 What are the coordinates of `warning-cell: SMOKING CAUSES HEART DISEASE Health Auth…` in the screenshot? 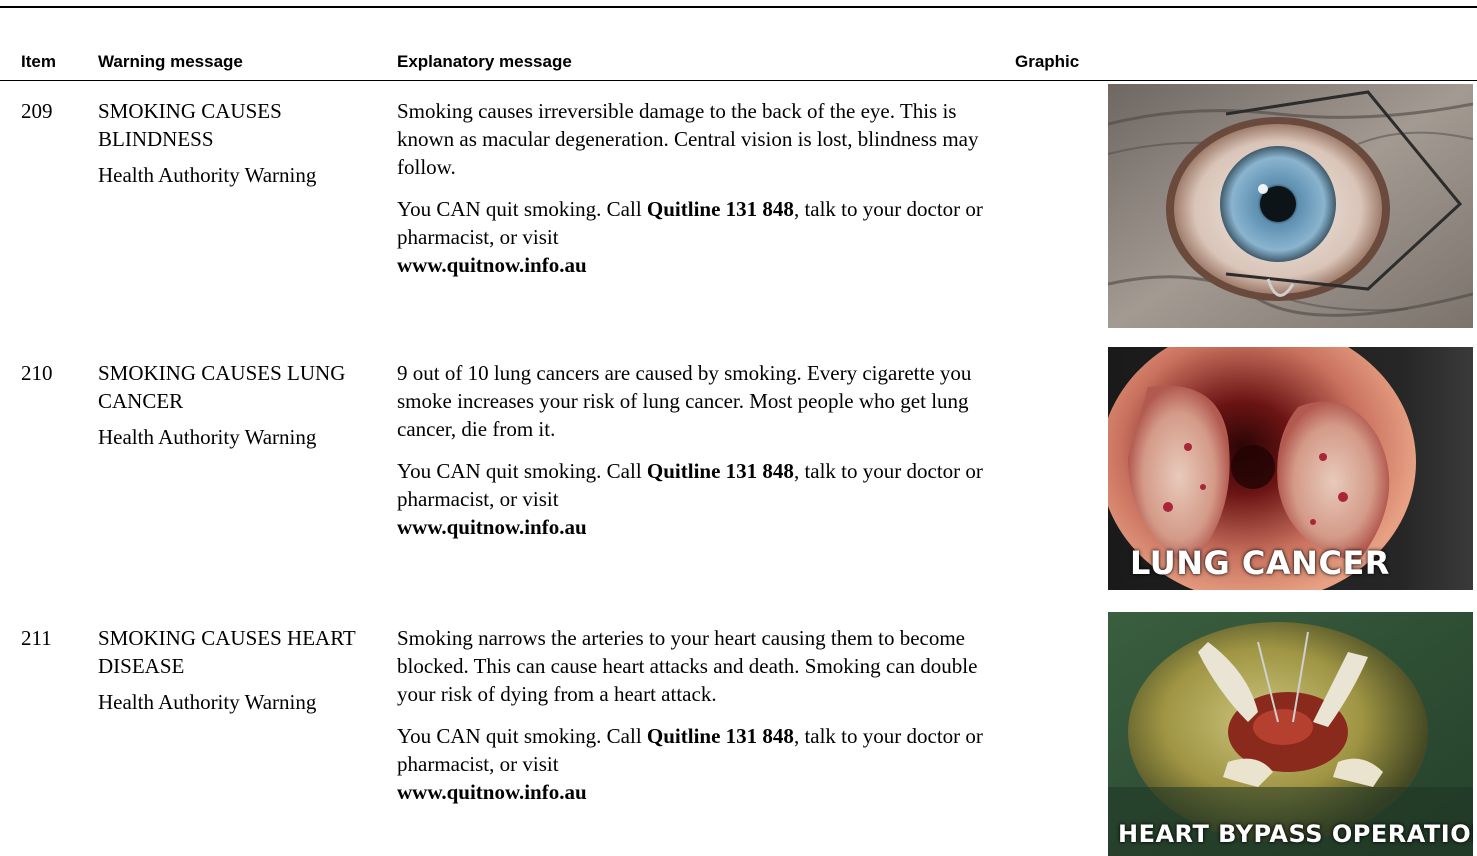 It's located at (233, 670).